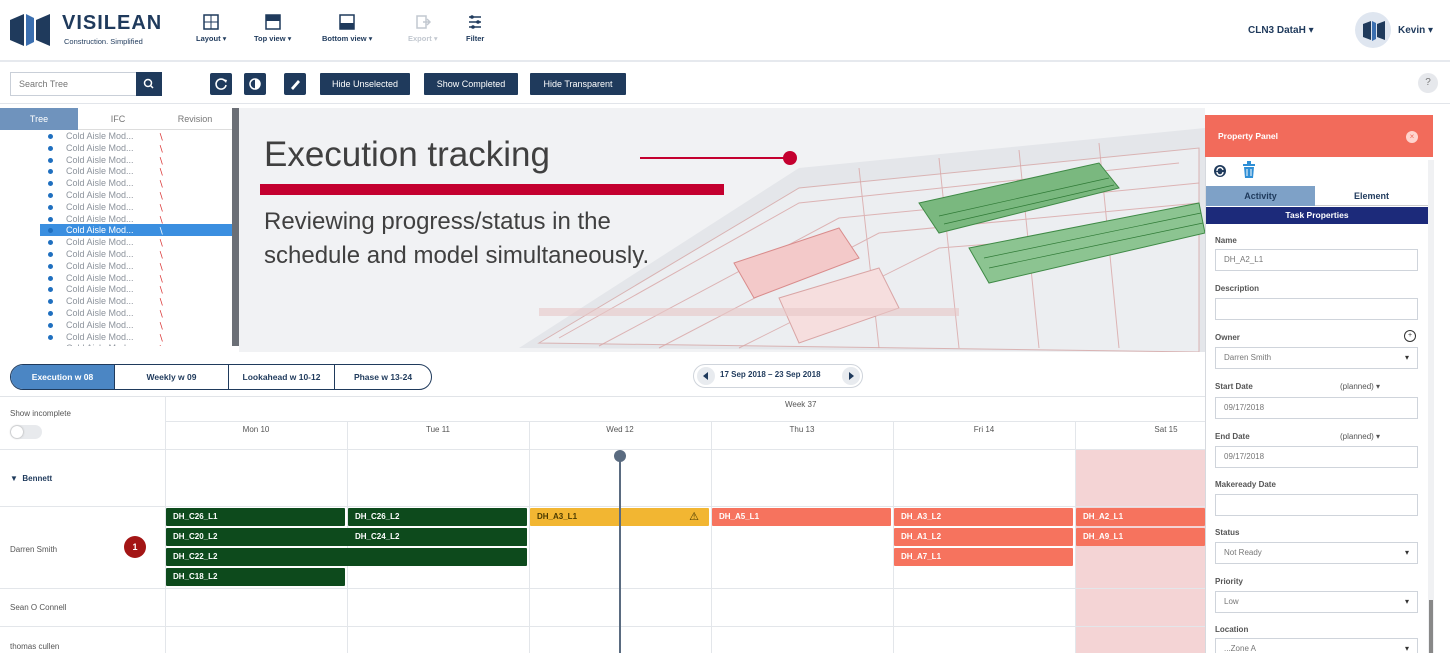 The height and width of the screenshot is (653, 1450). Describe the element at coordinates (1316, 645) in the screenshot. I see `location-select: ...Zone A ▾` at that location.